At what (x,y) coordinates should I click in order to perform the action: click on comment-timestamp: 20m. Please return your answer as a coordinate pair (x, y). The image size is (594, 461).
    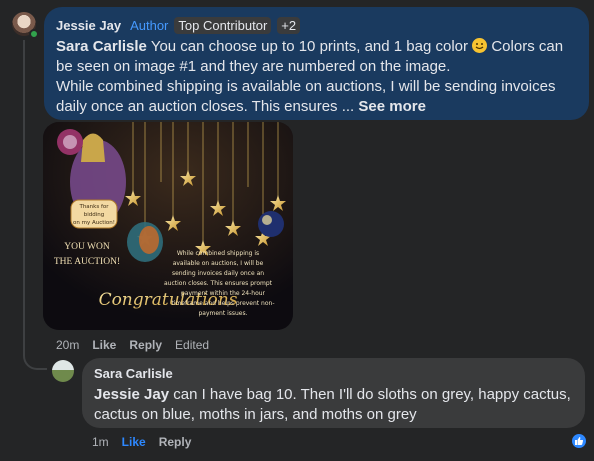
    Looking at the image, I should click on (67, 345).